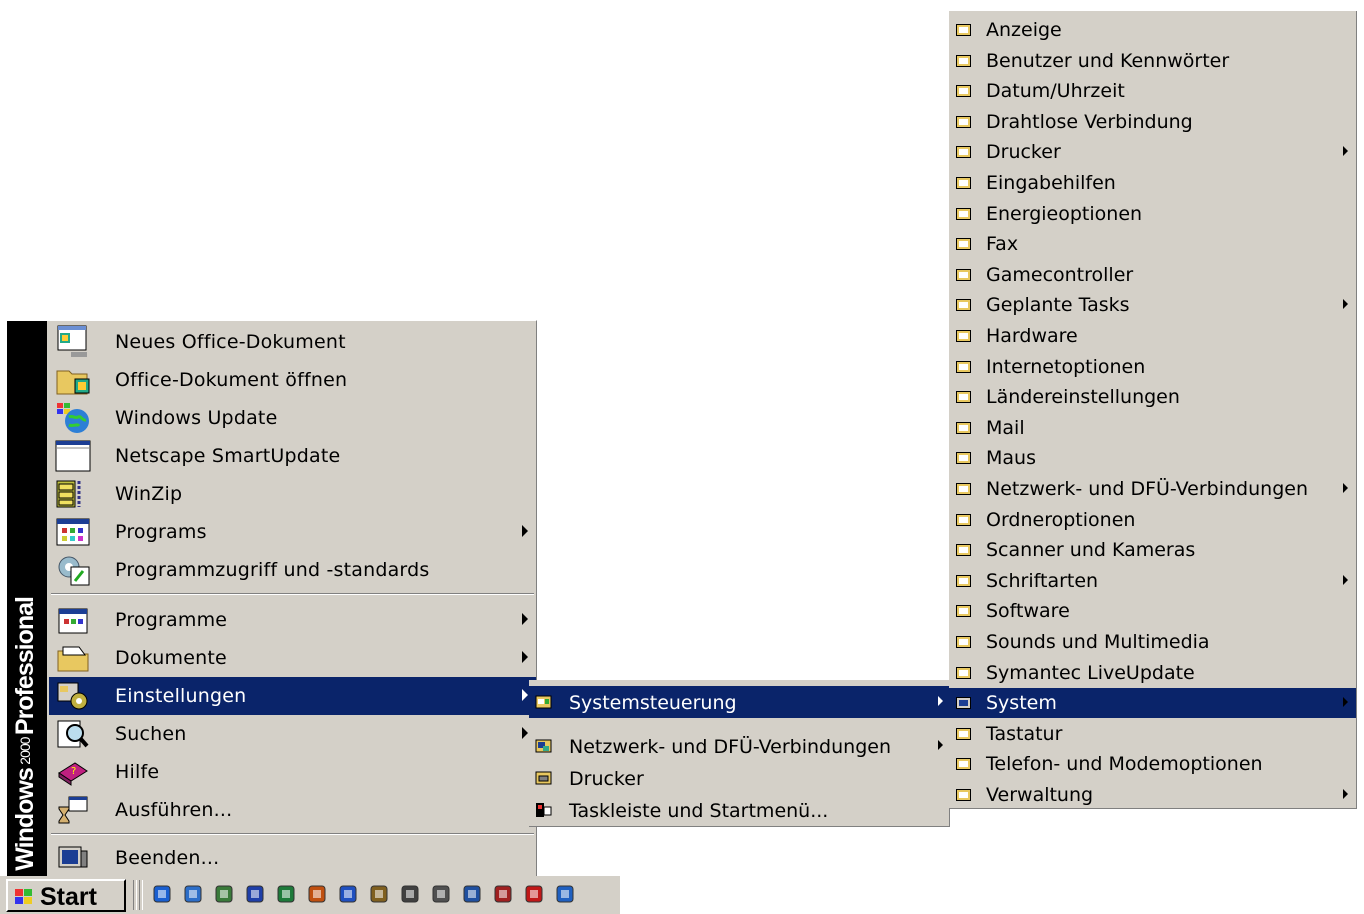 This screenshot has height=914, width=1364. Describe the element at coordinates (151, 734) in the screenshot. I see `item-label: Suchen` at that location.